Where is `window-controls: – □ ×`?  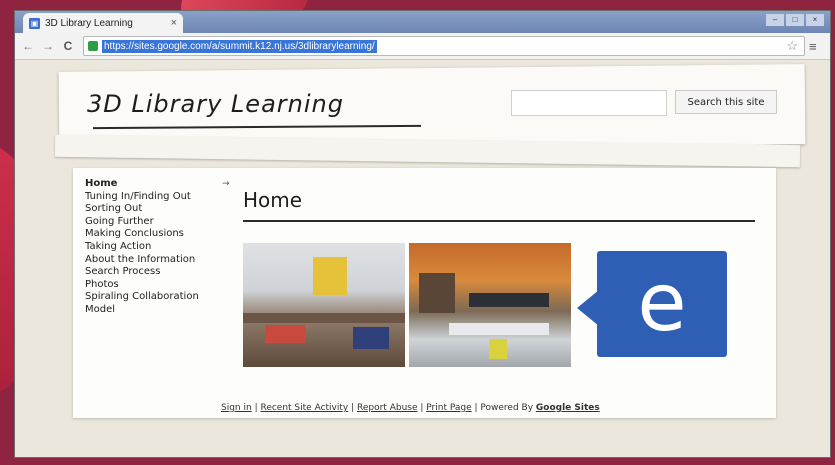 window-controls: – □ × is located at coordinates (795, 20).